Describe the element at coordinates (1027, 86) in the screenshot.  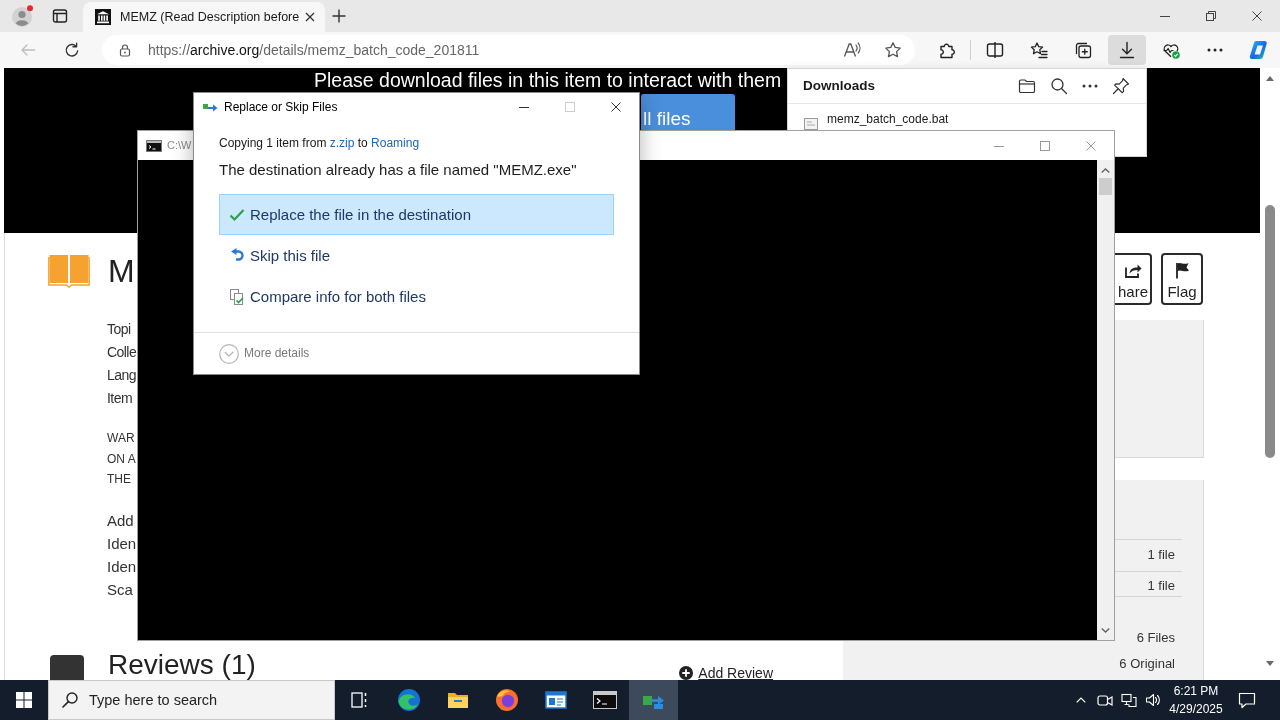
I see `folder-icon` at that location.